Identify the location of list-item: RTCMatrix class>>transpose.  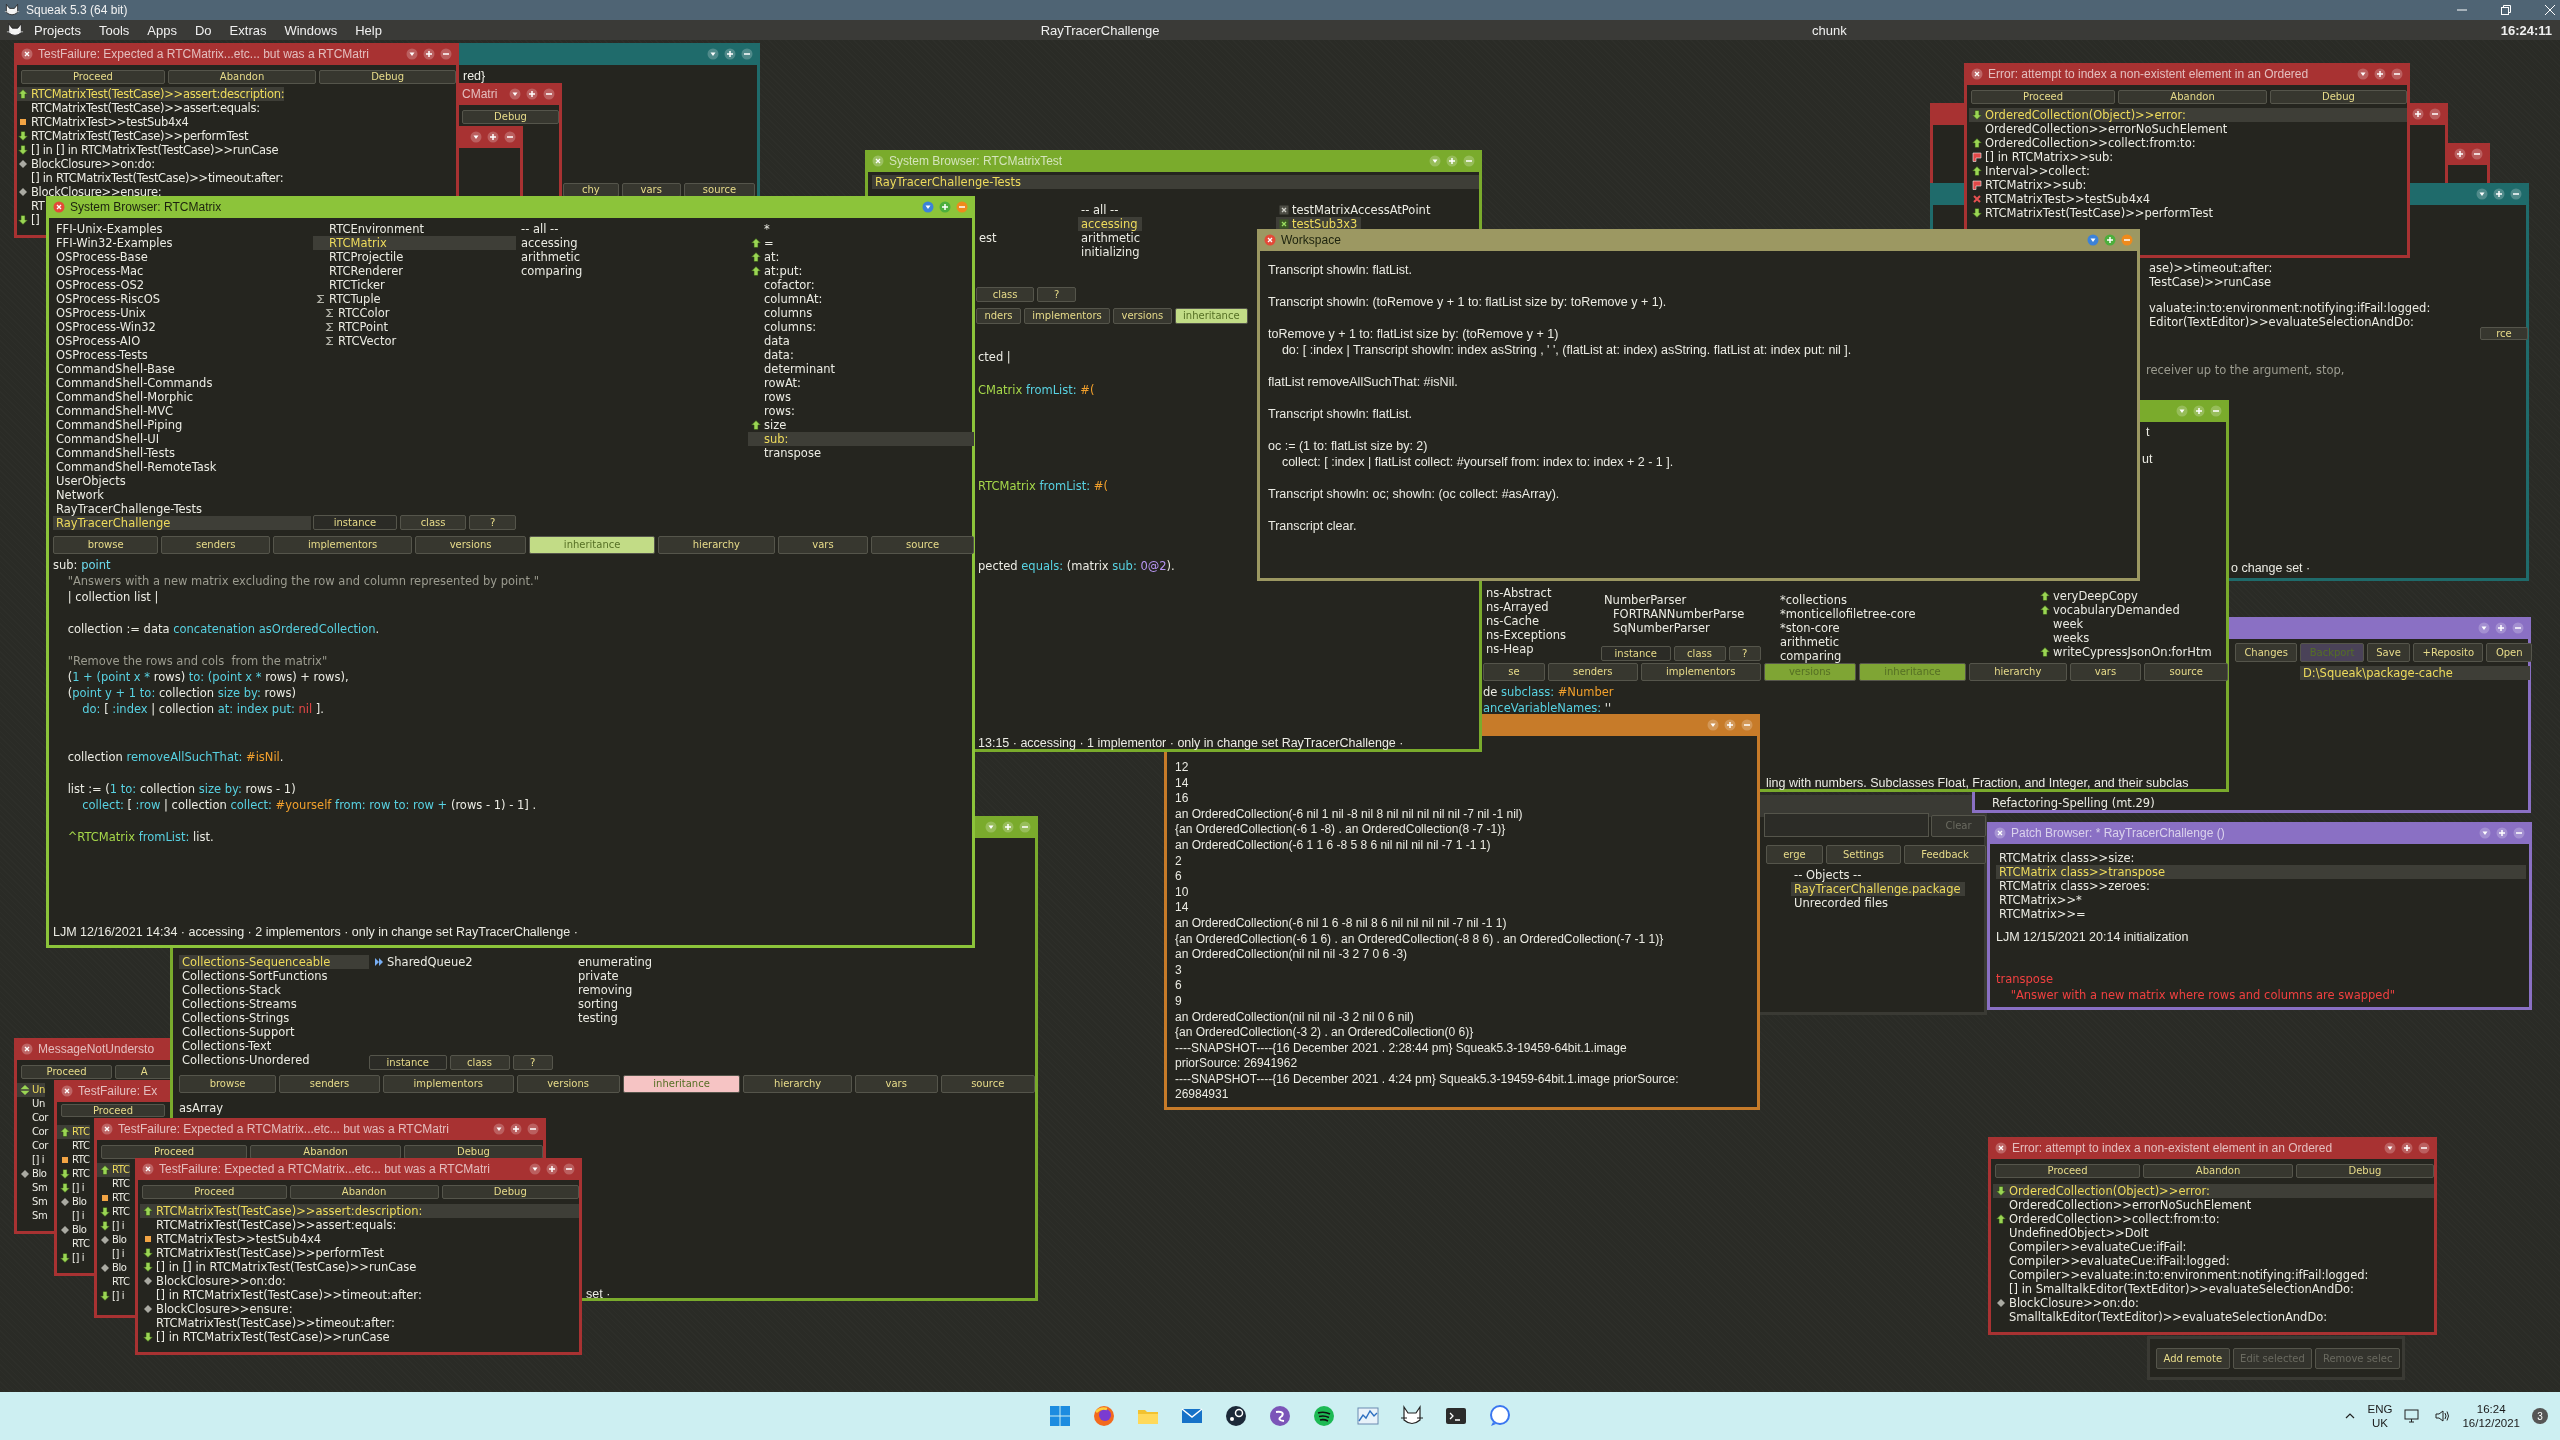
(2261, 872).